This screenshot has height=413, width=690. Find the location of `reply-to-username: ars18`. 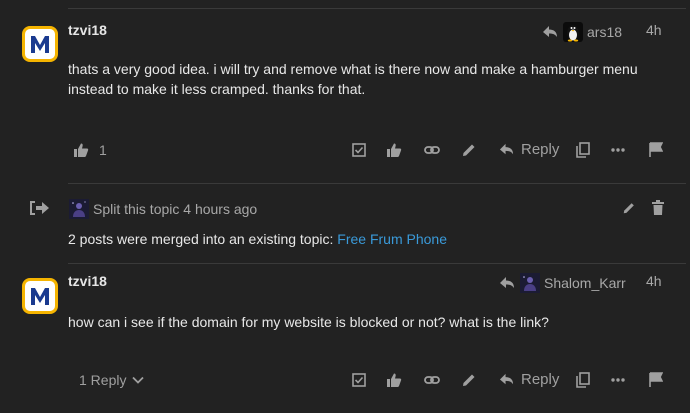

reply-to-username: ars18 is located at coordinates (605, 32).